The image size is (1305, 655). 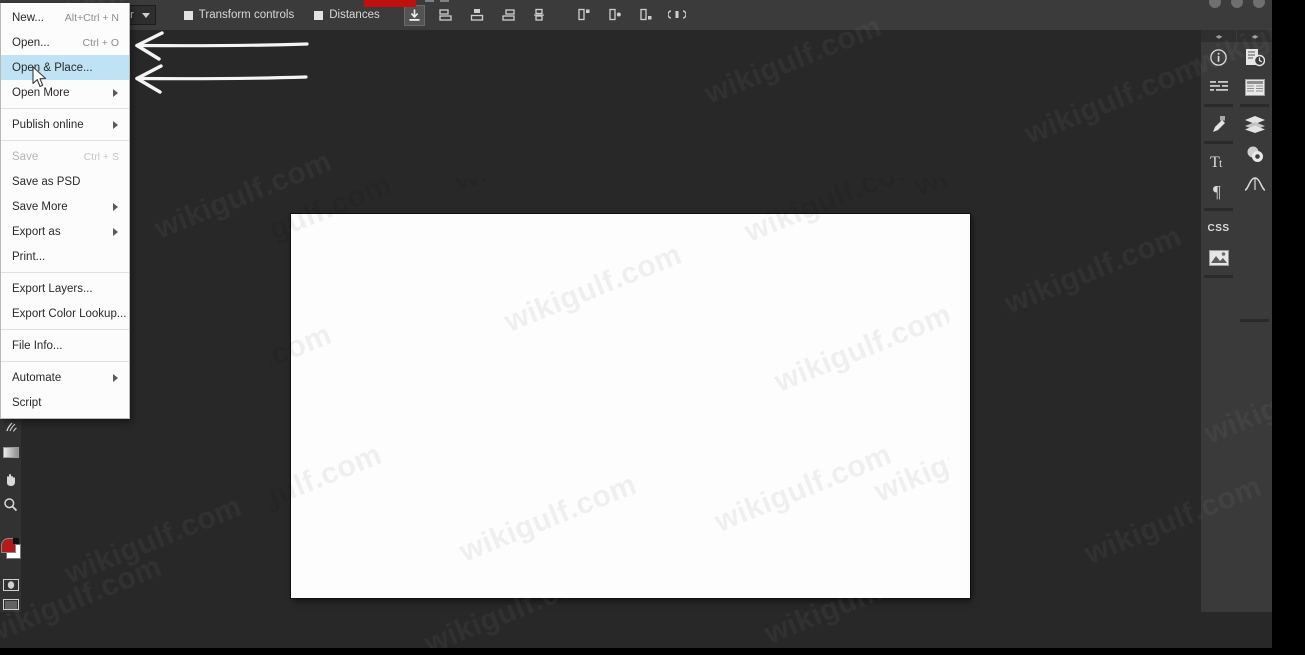 What do you see at coordinates (100, 42) in the screenshot?
I see `menu-item-shortcut: Ctrl + O` at bounding box center [100, 42].